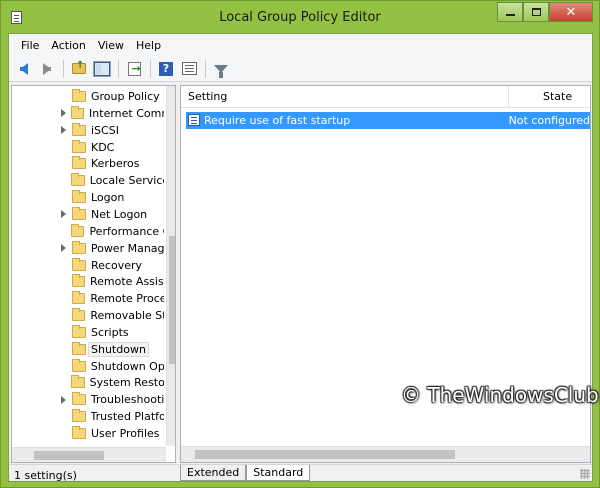 Image resolution: width=600 pixels, height=488 pixels. Describe the element at coordinates (127, 366) in the screenshot. I see `tree-item-label: Shutdown Op` at that location.